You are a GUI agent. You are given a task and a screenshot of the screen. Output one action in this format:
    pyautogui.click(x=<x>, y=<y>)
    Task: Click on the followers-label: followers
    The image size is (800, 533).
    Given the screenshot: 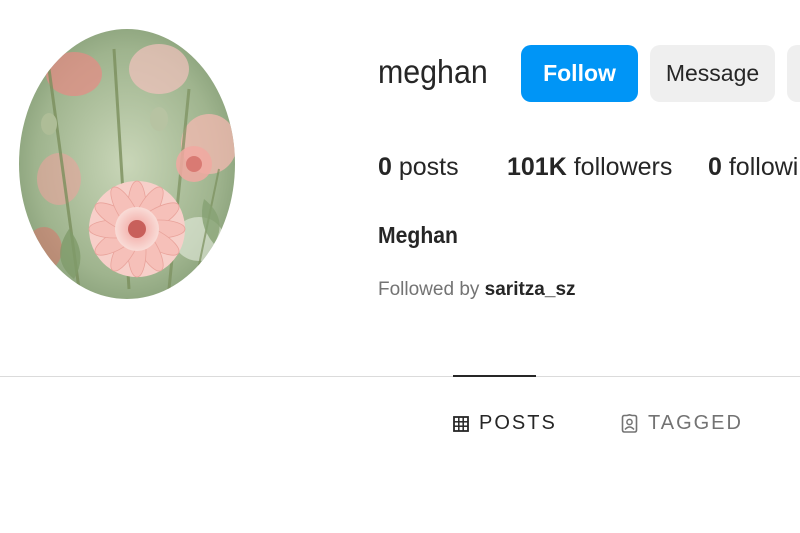 What is the action you would take?
    pyautogui.click(x=623, y=167)
    